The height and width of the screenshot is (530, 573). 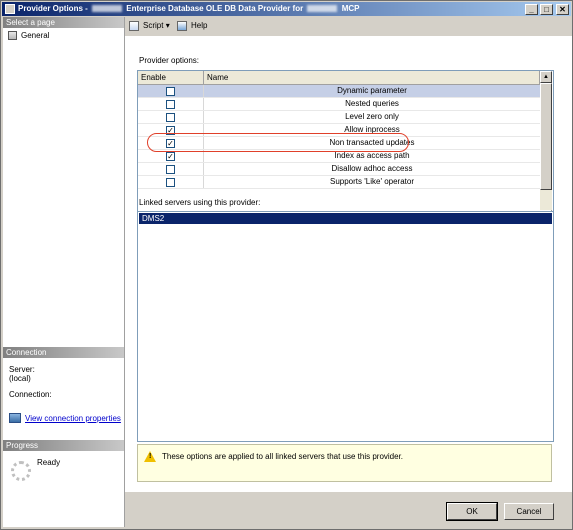 What do you see at coordinates (546, 77) in the screenshot?
I see `scroll-up-icon: ▲` at bounding box center [546, 77].